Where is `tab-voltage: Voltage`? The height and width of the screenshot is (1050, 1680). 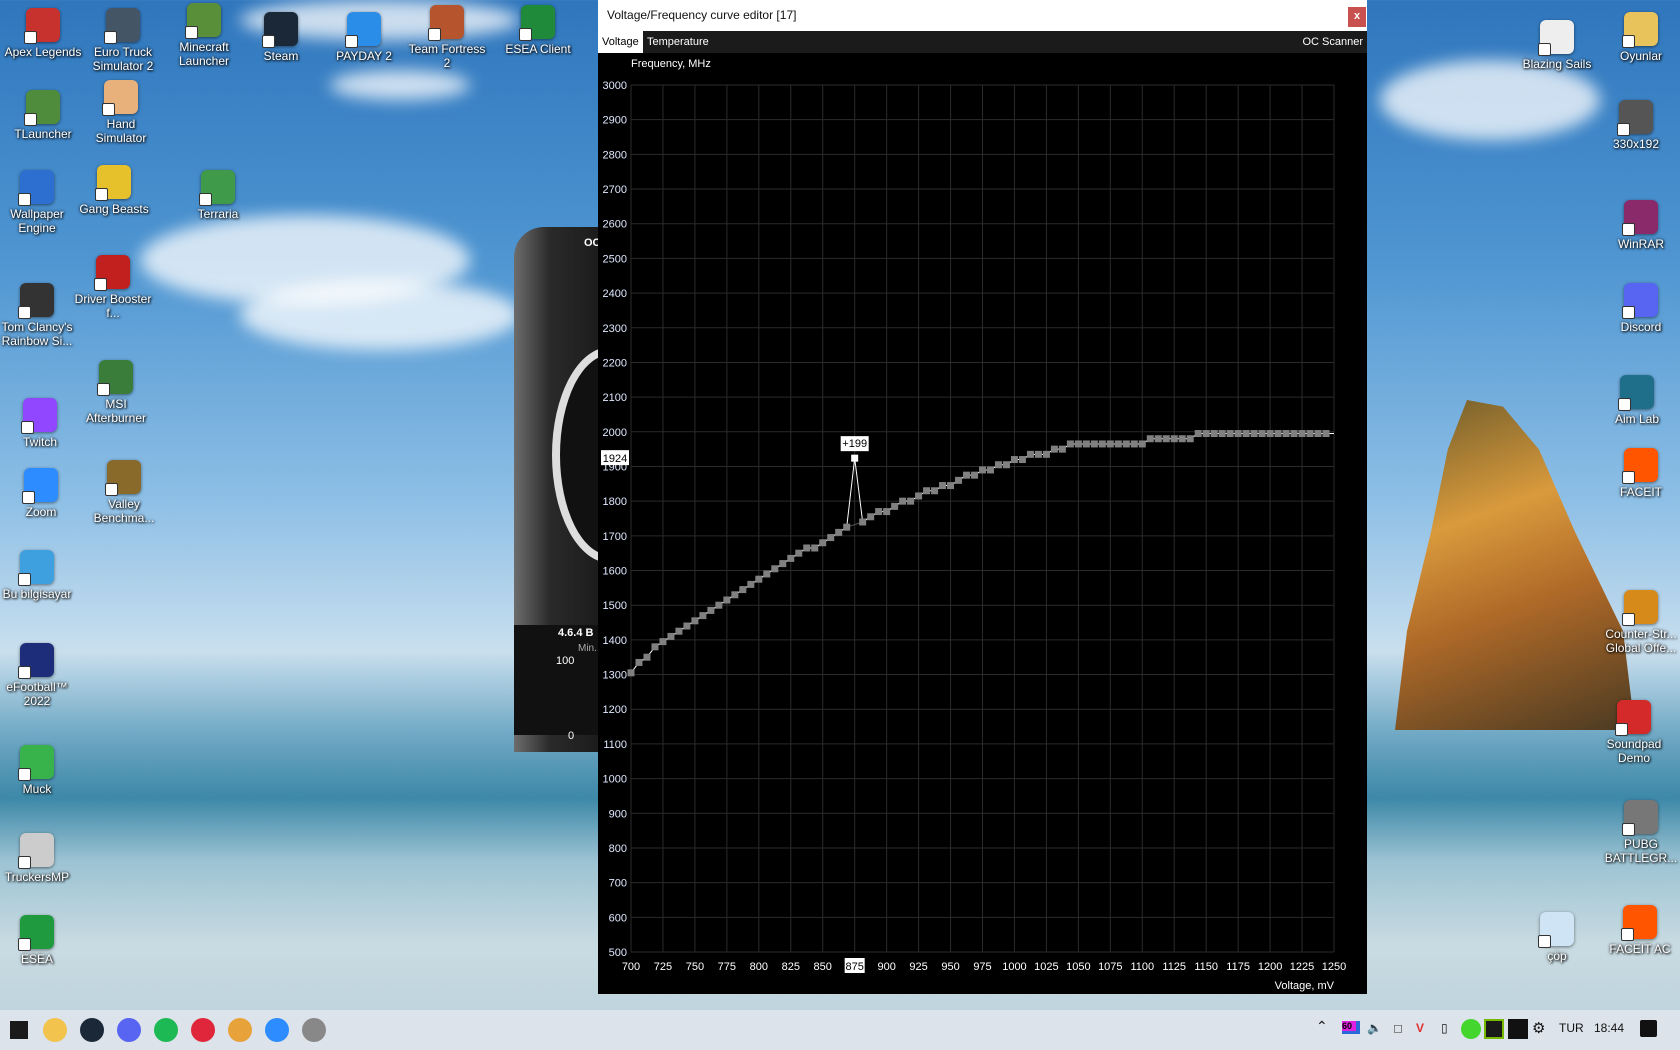 tab-voltage: Voltage is located at coordinates (620, 42).